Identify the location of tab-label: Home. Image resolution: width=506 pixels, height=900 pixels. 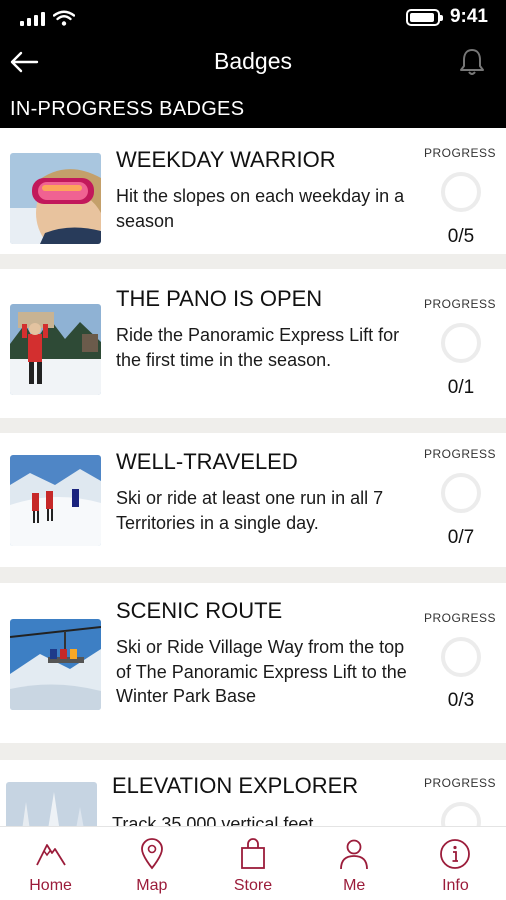
(50, 885).